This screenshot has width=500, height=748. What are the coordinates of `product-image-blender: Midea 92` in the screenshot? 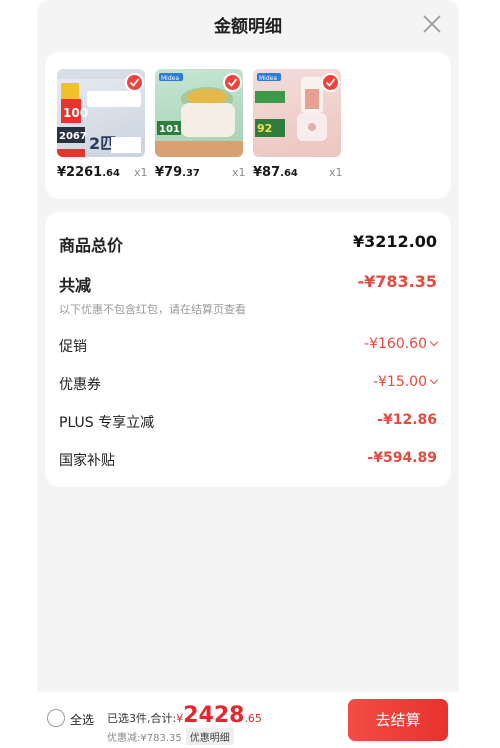 It's located at (297, 113).